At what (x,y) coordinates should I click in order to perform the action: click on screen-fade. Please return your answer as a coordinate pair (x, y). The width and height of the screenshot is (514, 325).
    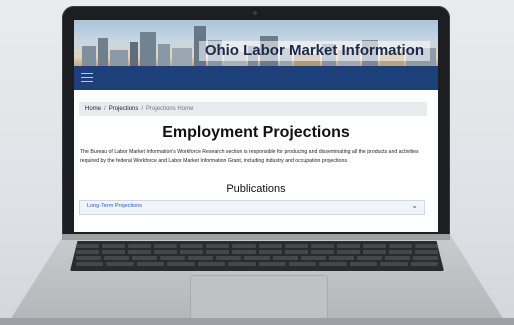
    Looking at the image, I should click on (256, 223).